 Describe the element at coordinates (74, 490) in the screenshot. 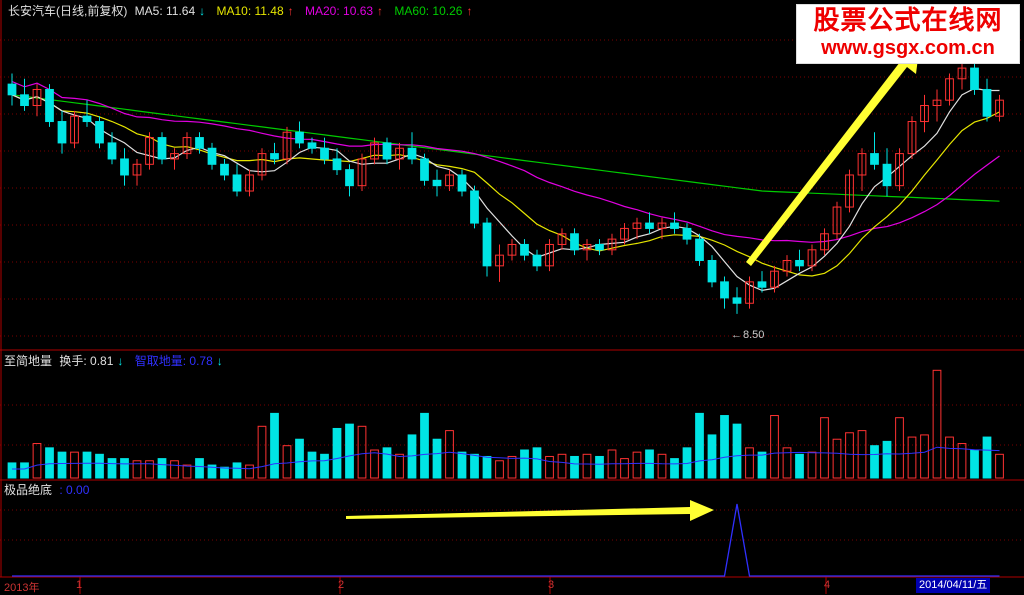

I see `indicator-value: : 0.00` at that location.